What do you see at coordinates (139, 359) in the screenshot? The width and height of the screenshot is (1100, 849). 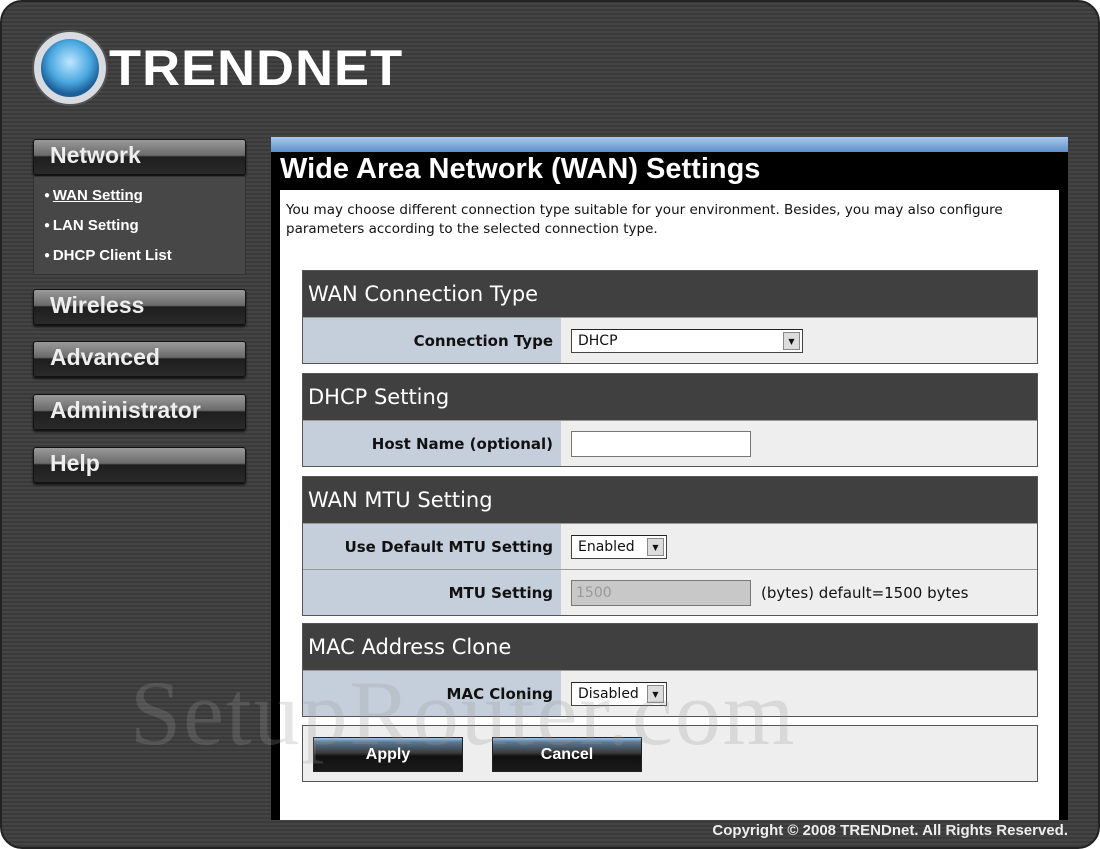 I see `nav-advanced: Advanced` at bounding box center [139, 359].